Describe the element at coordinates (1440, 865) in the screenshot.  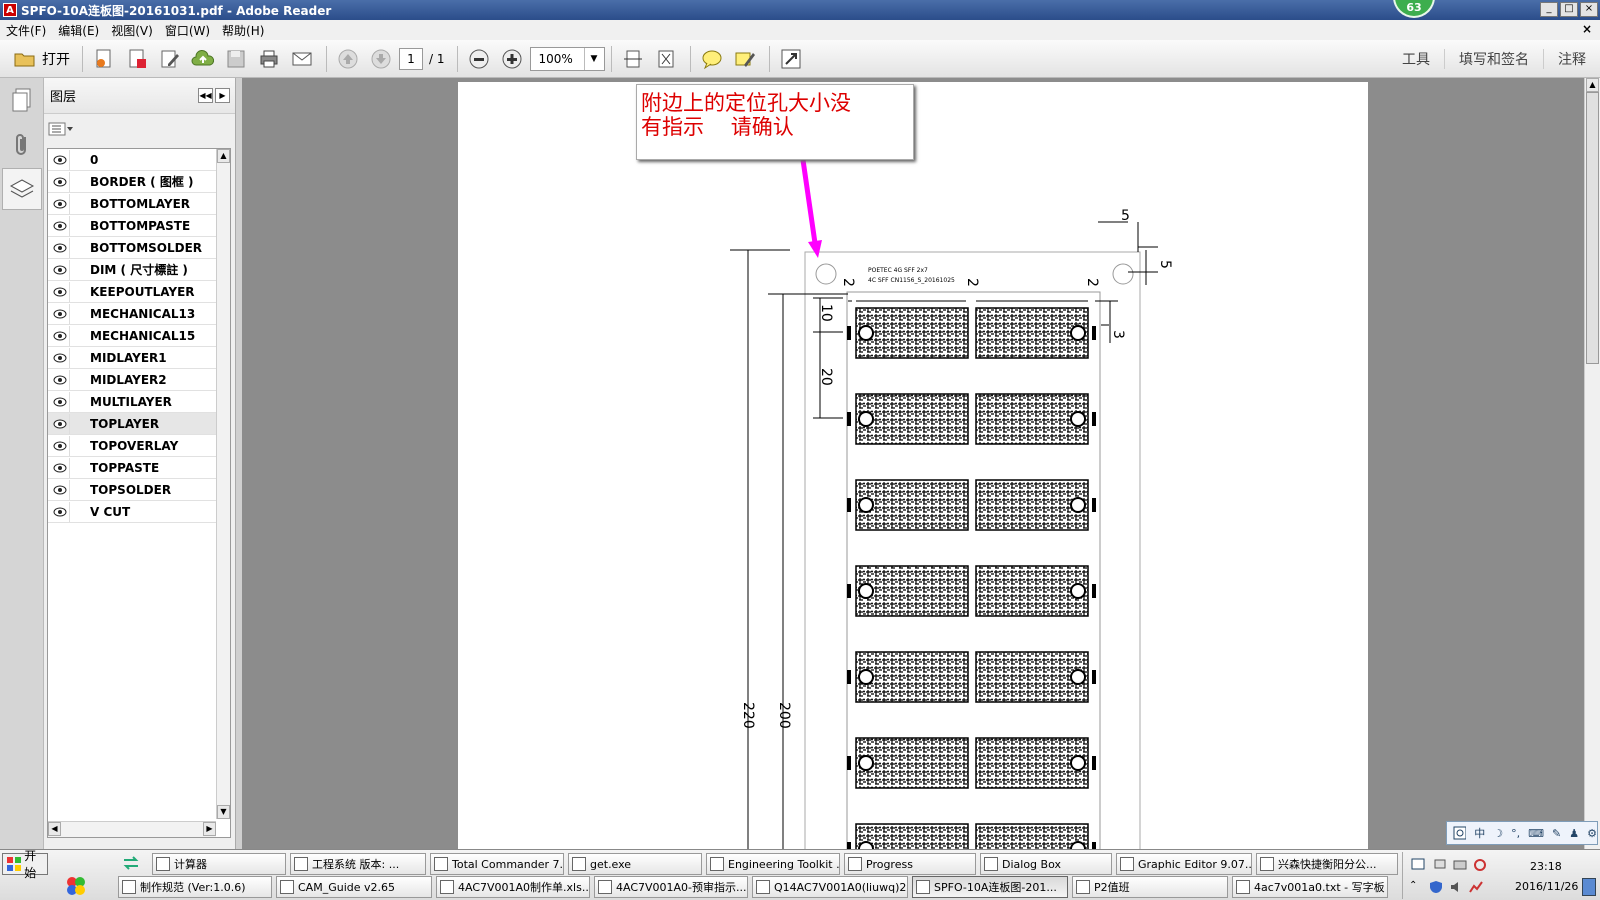
I see `tray-network-icon` at that location.